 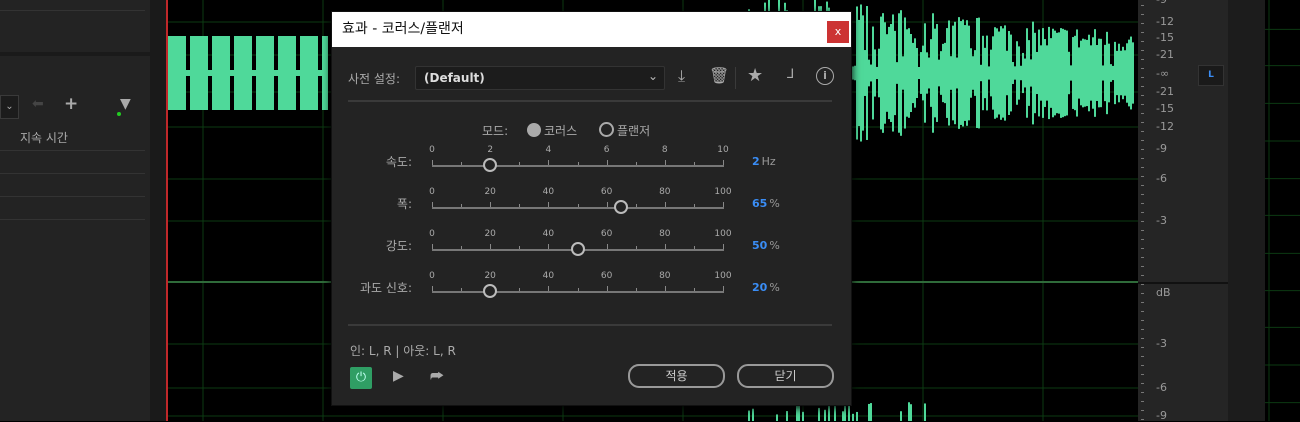 I want to click on play-icon: ▶, so click(x=398, y=376).